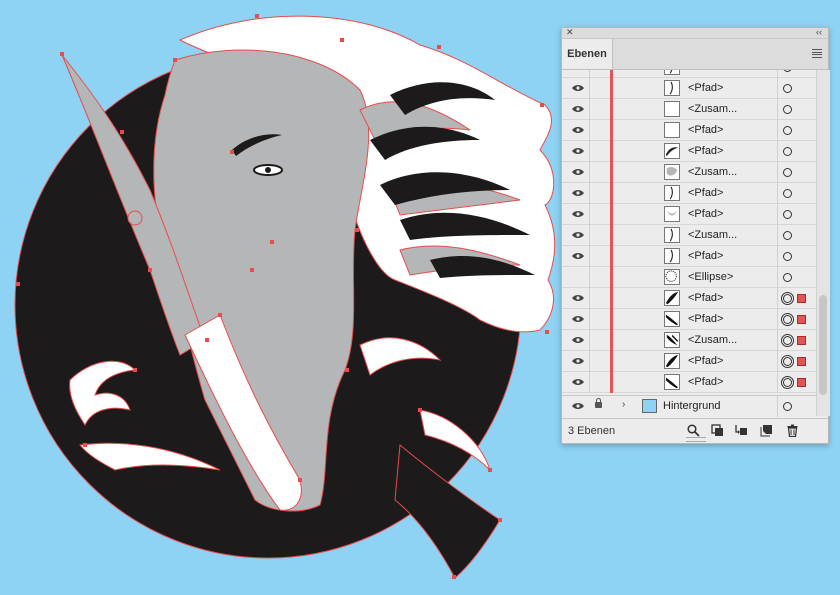 This screenshot has width=840, height=595. Describe the element at coordinates (823, 243) in the screenshot. I see `layer-list-scrollbar` at that location.